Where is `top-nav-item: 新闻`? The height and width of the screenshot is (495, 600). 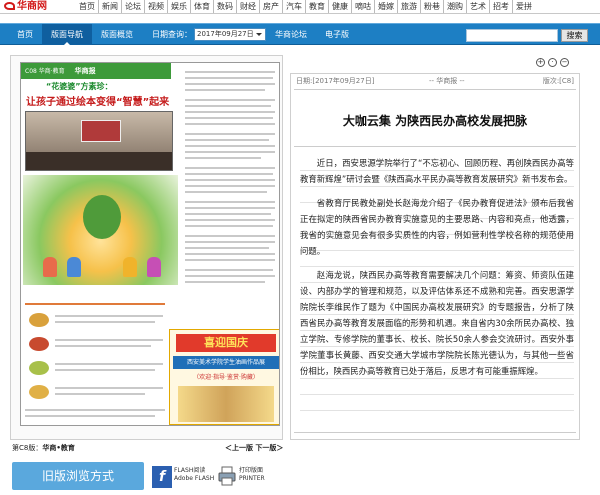
top-nav-item: 新闻 is located at coordinates (110, 6).